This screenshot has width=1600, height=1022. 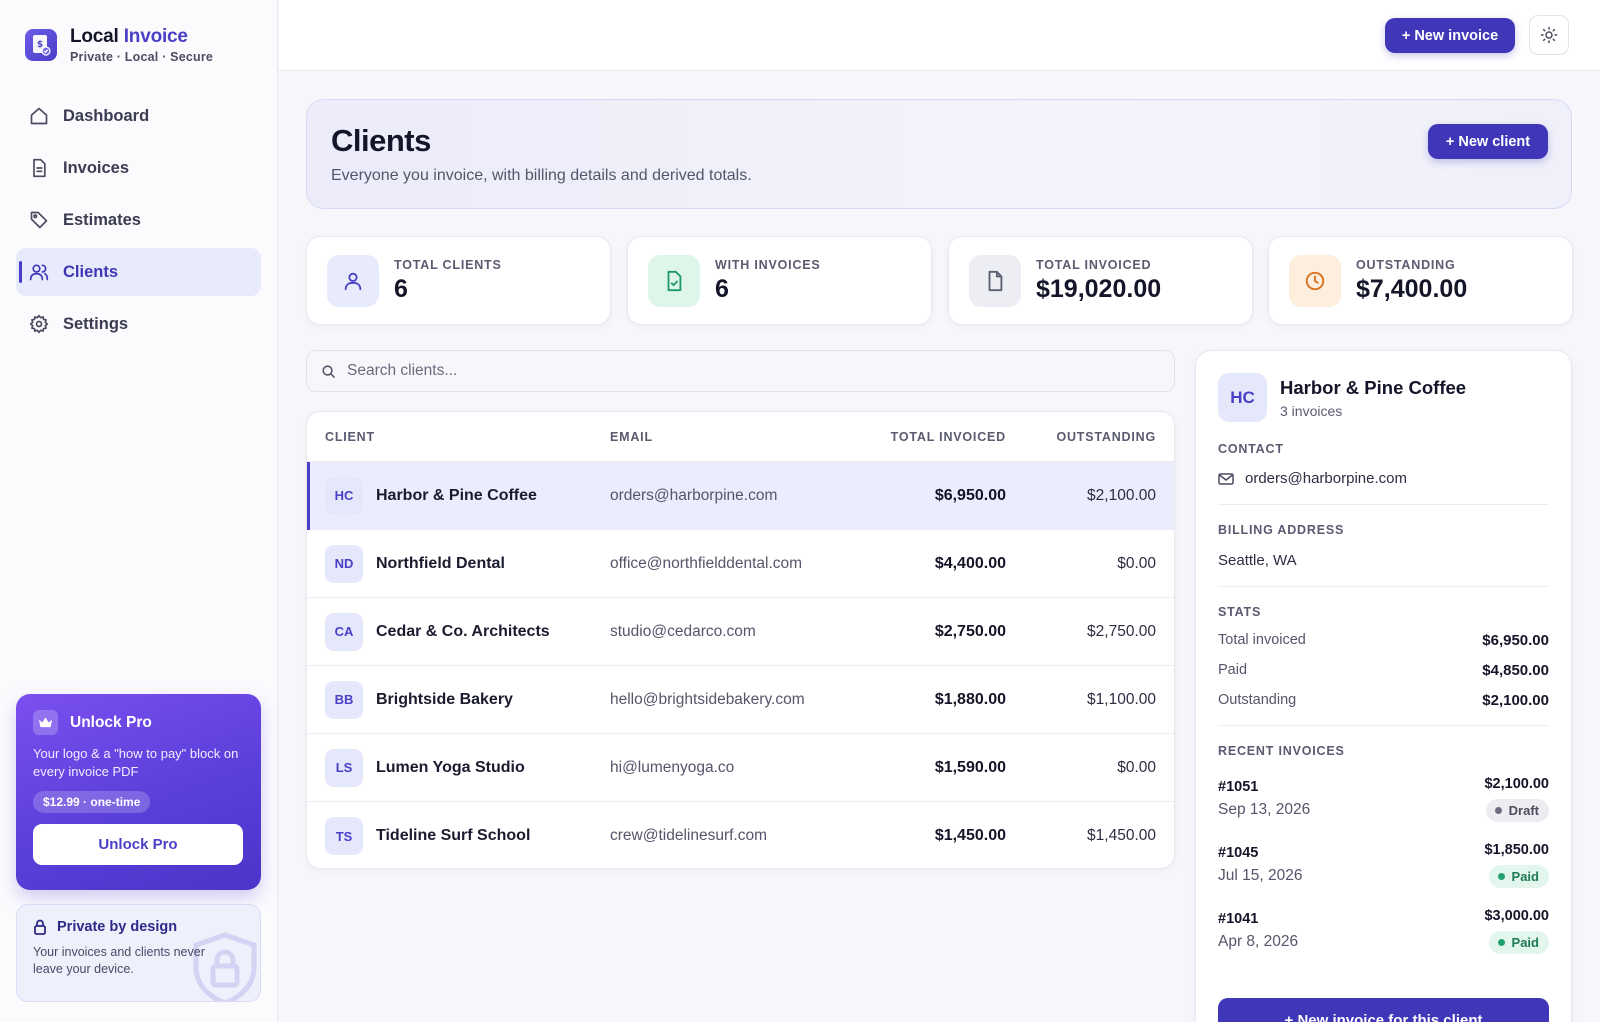 I want to click on top-bar: + New invoice, so click(x=939, y=35).